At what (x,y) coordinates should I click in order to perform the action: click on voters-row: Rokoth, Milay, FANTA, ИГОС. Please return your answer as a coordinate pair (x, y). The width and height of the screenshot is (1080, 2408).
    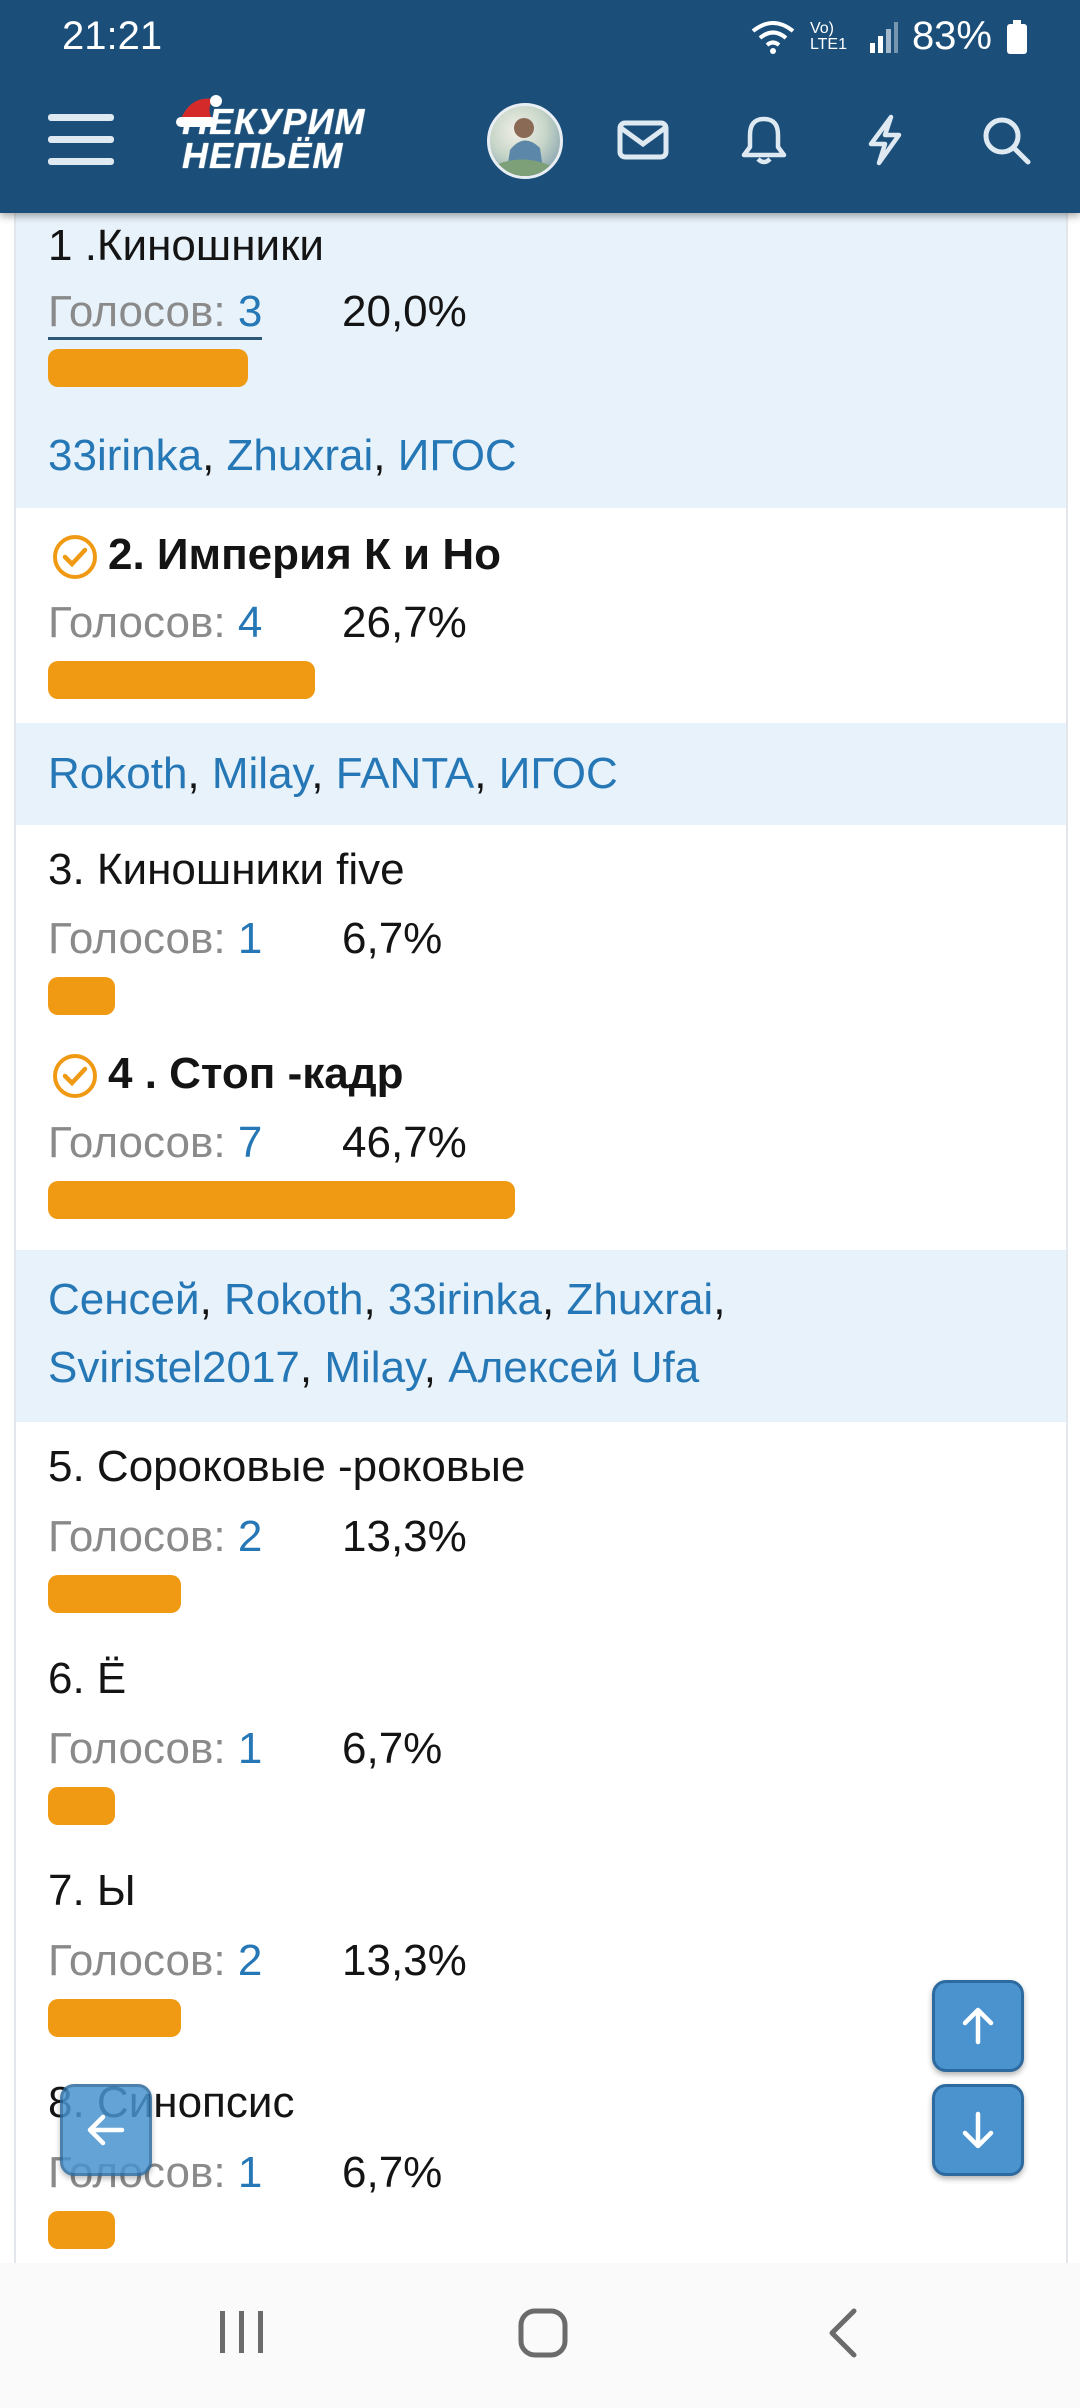
    Looking at the image, I should click on (541, 774).